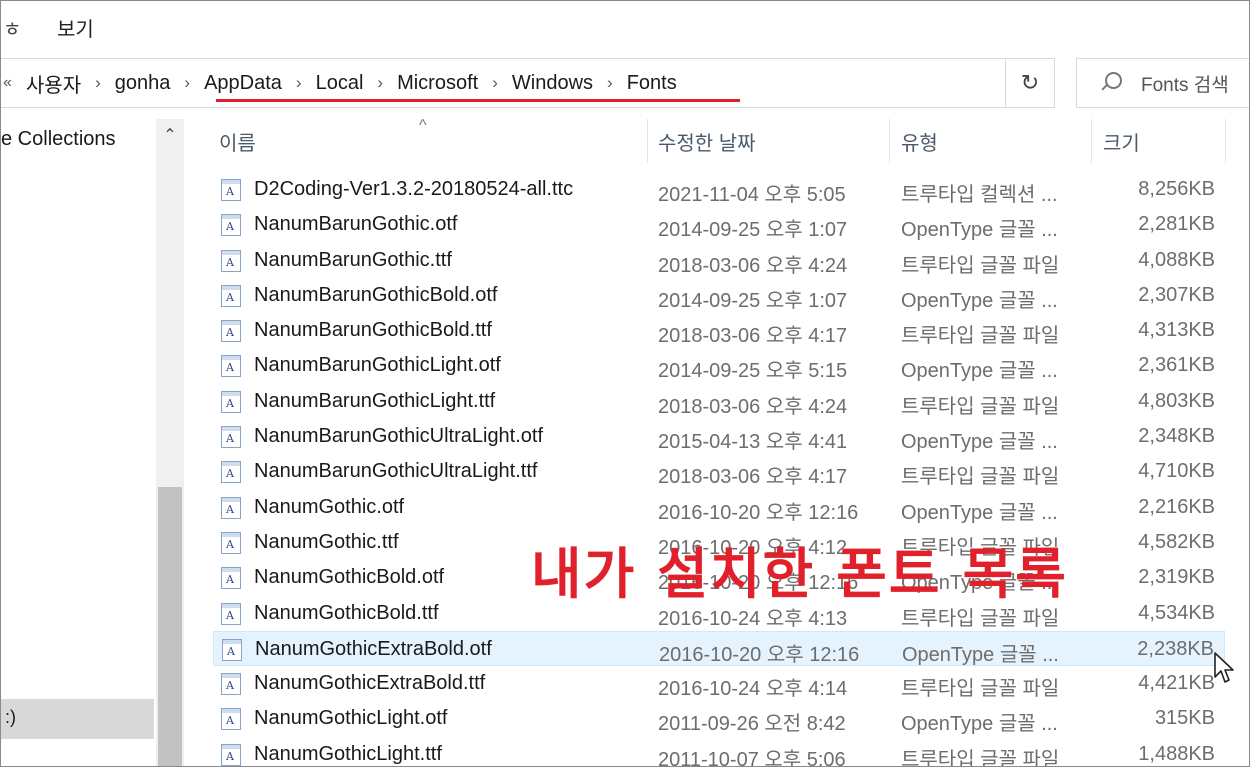 This screenshot has height=767, width=1250. What do you see at coordinates (1184, 718) in the screenshot?
I see `file-size: 315KB` at bounding box center [1184, 718].